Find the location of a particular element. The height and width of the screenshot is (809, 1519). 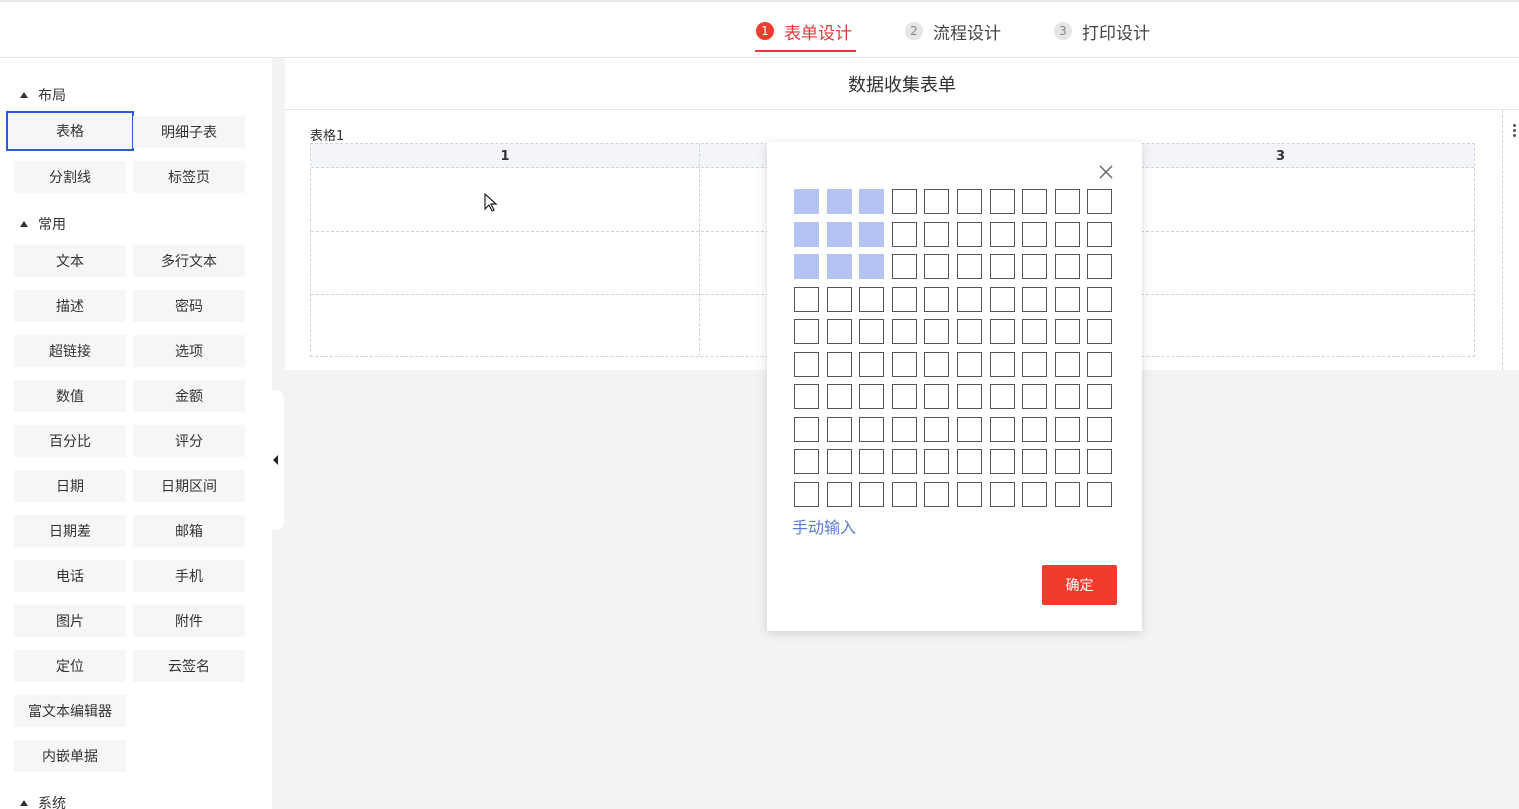

step-form-design: 1 表单设计 is located at coordinates (804, 31).